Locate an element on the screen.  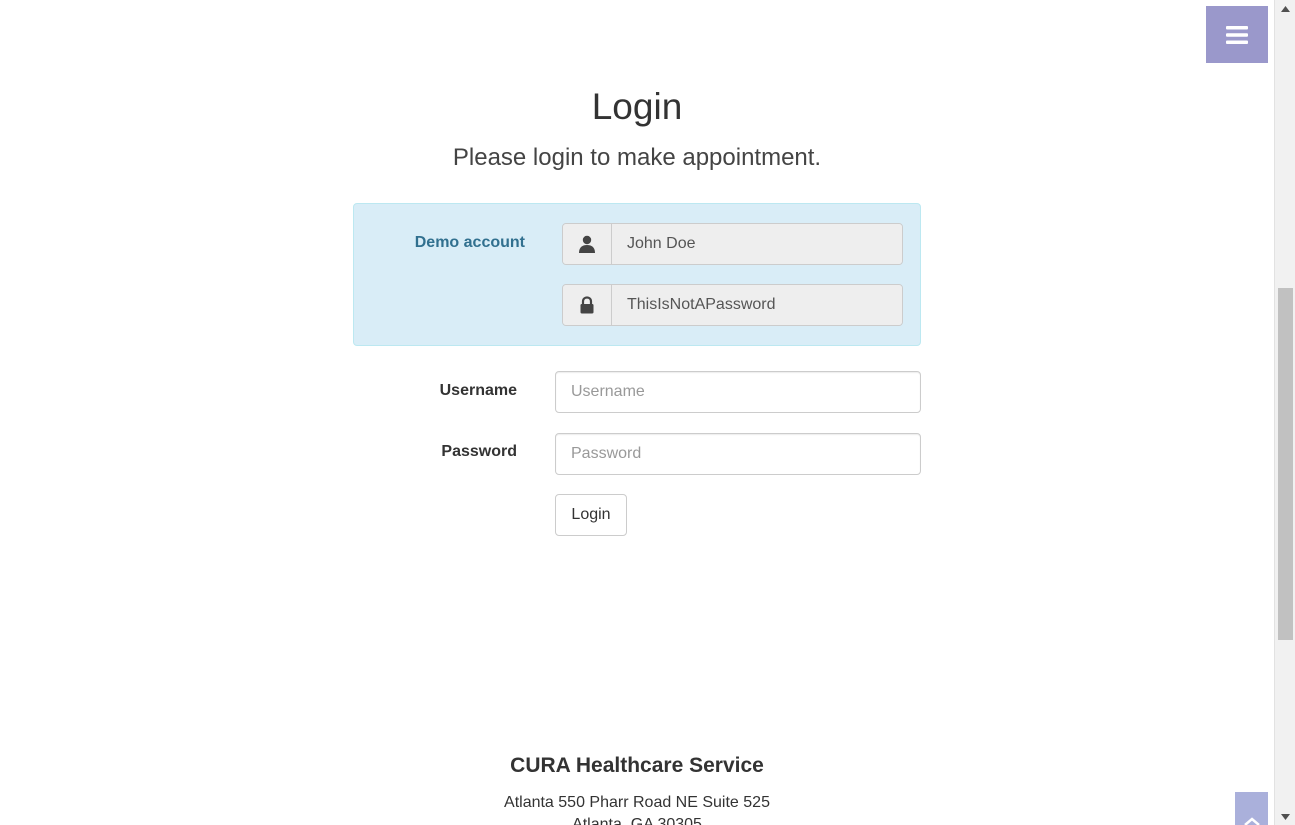
triangle-down-icon is located at coordinates (1285, 816).